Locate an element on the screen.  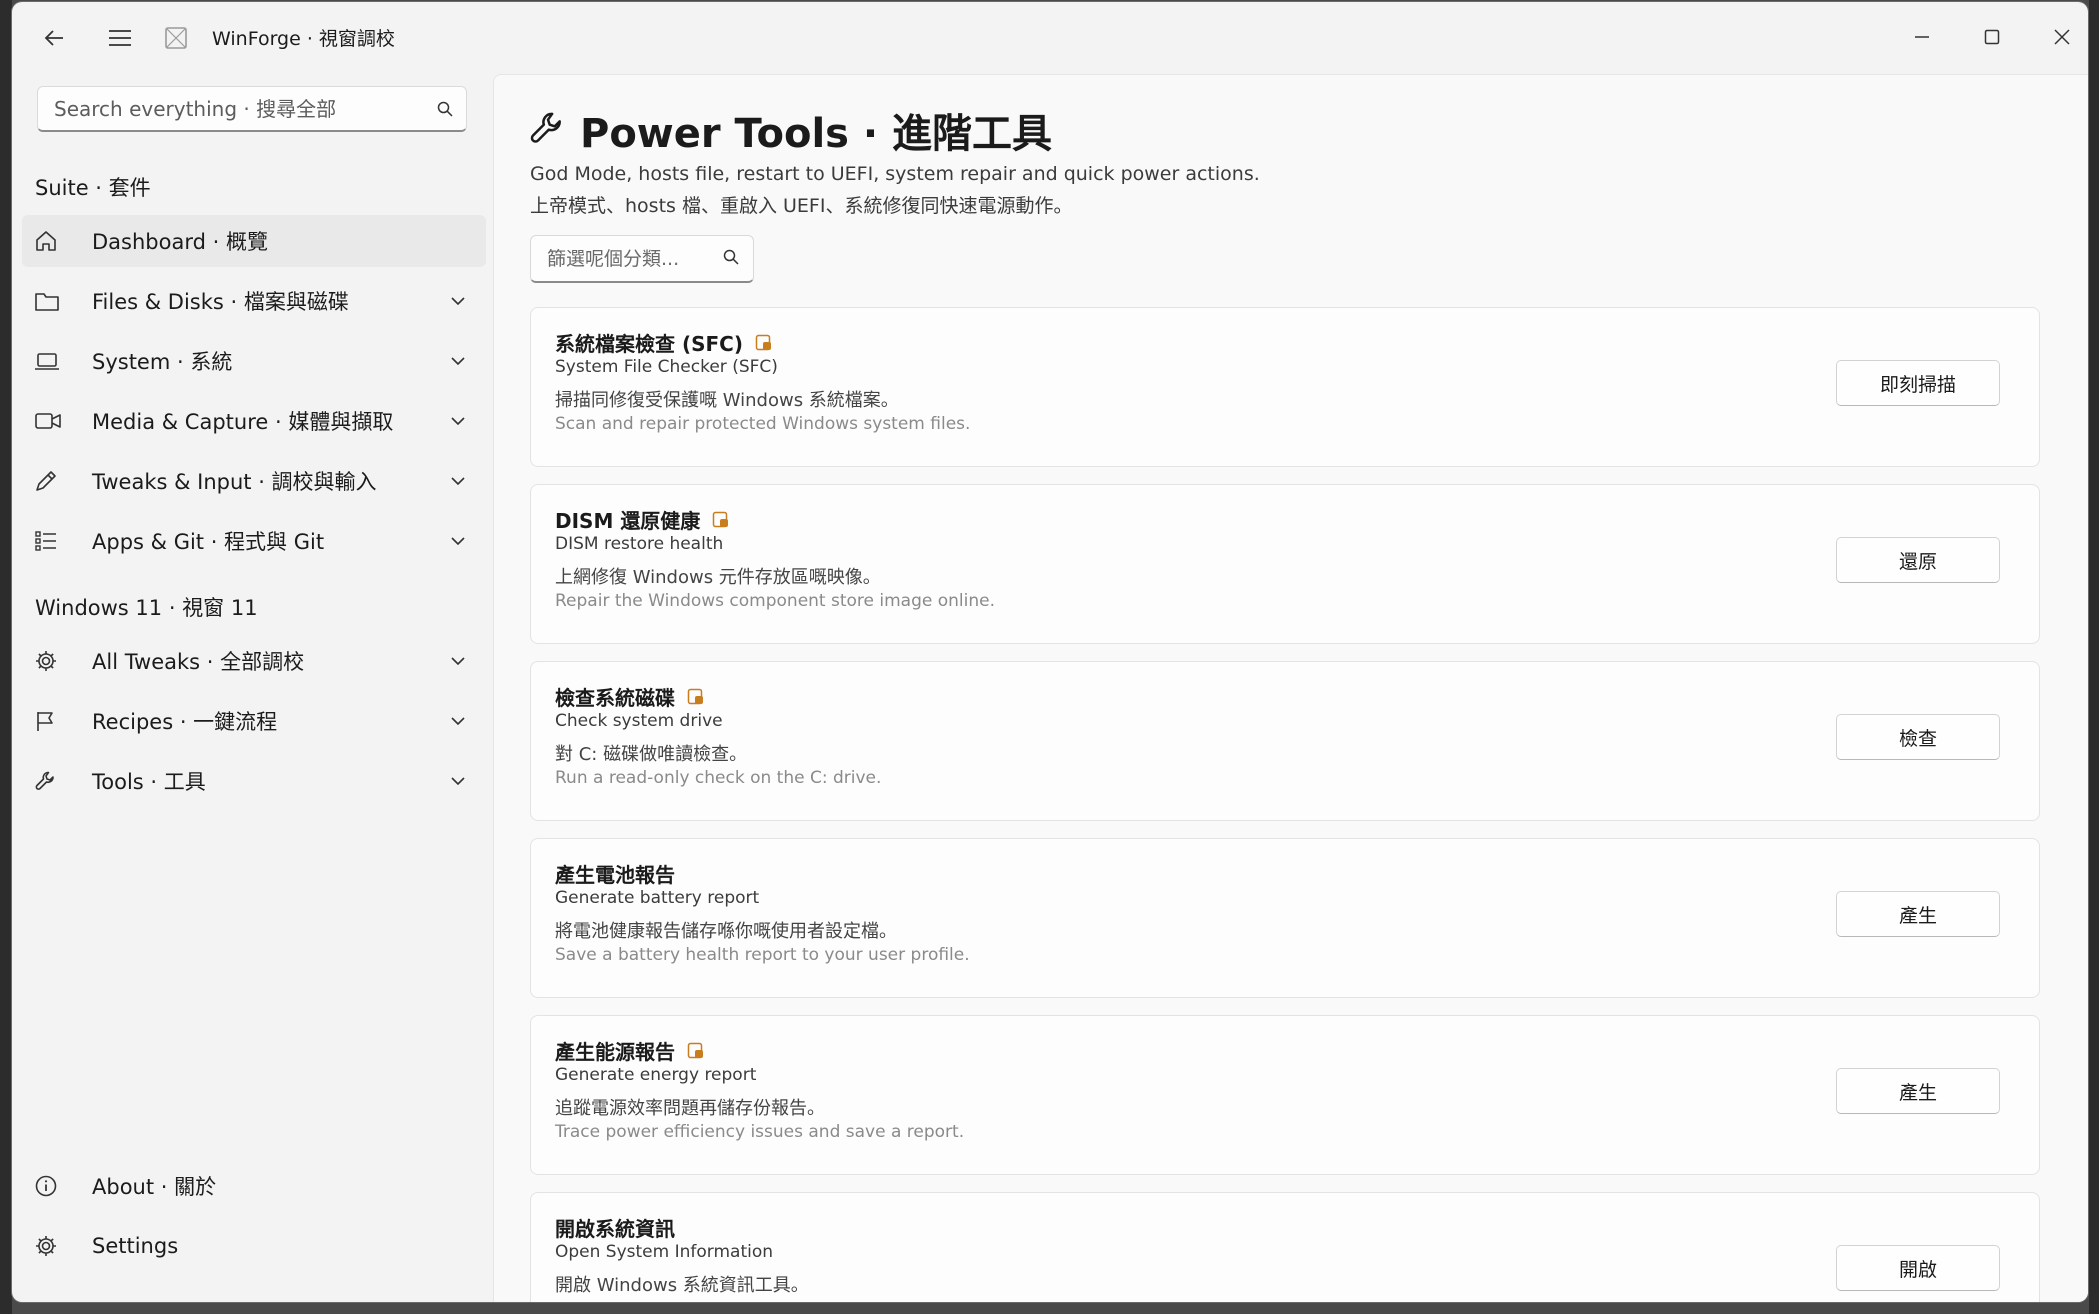
card-title: DISM 還原健康 is located at coordinates (628, 521).